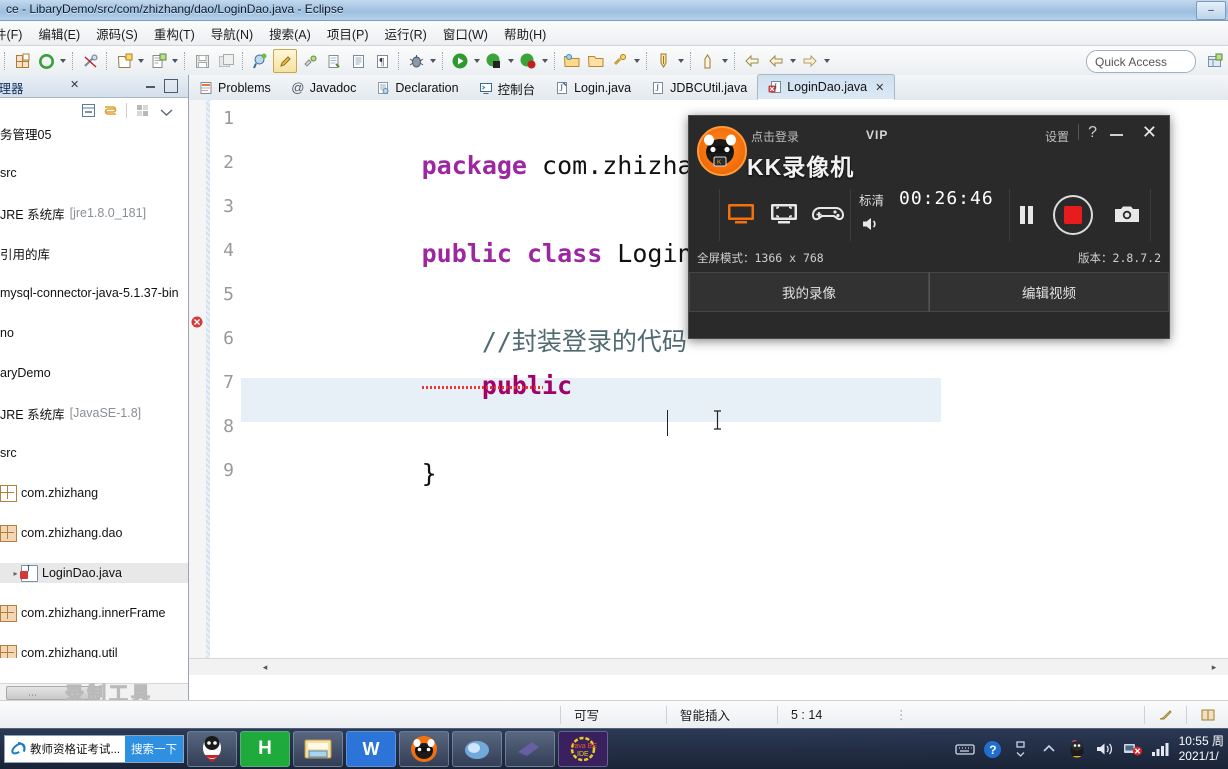  Describe the element at coordinates (324, 88) in the screenshot. I see `tab-javadoc: @ Javadoc` at that location.